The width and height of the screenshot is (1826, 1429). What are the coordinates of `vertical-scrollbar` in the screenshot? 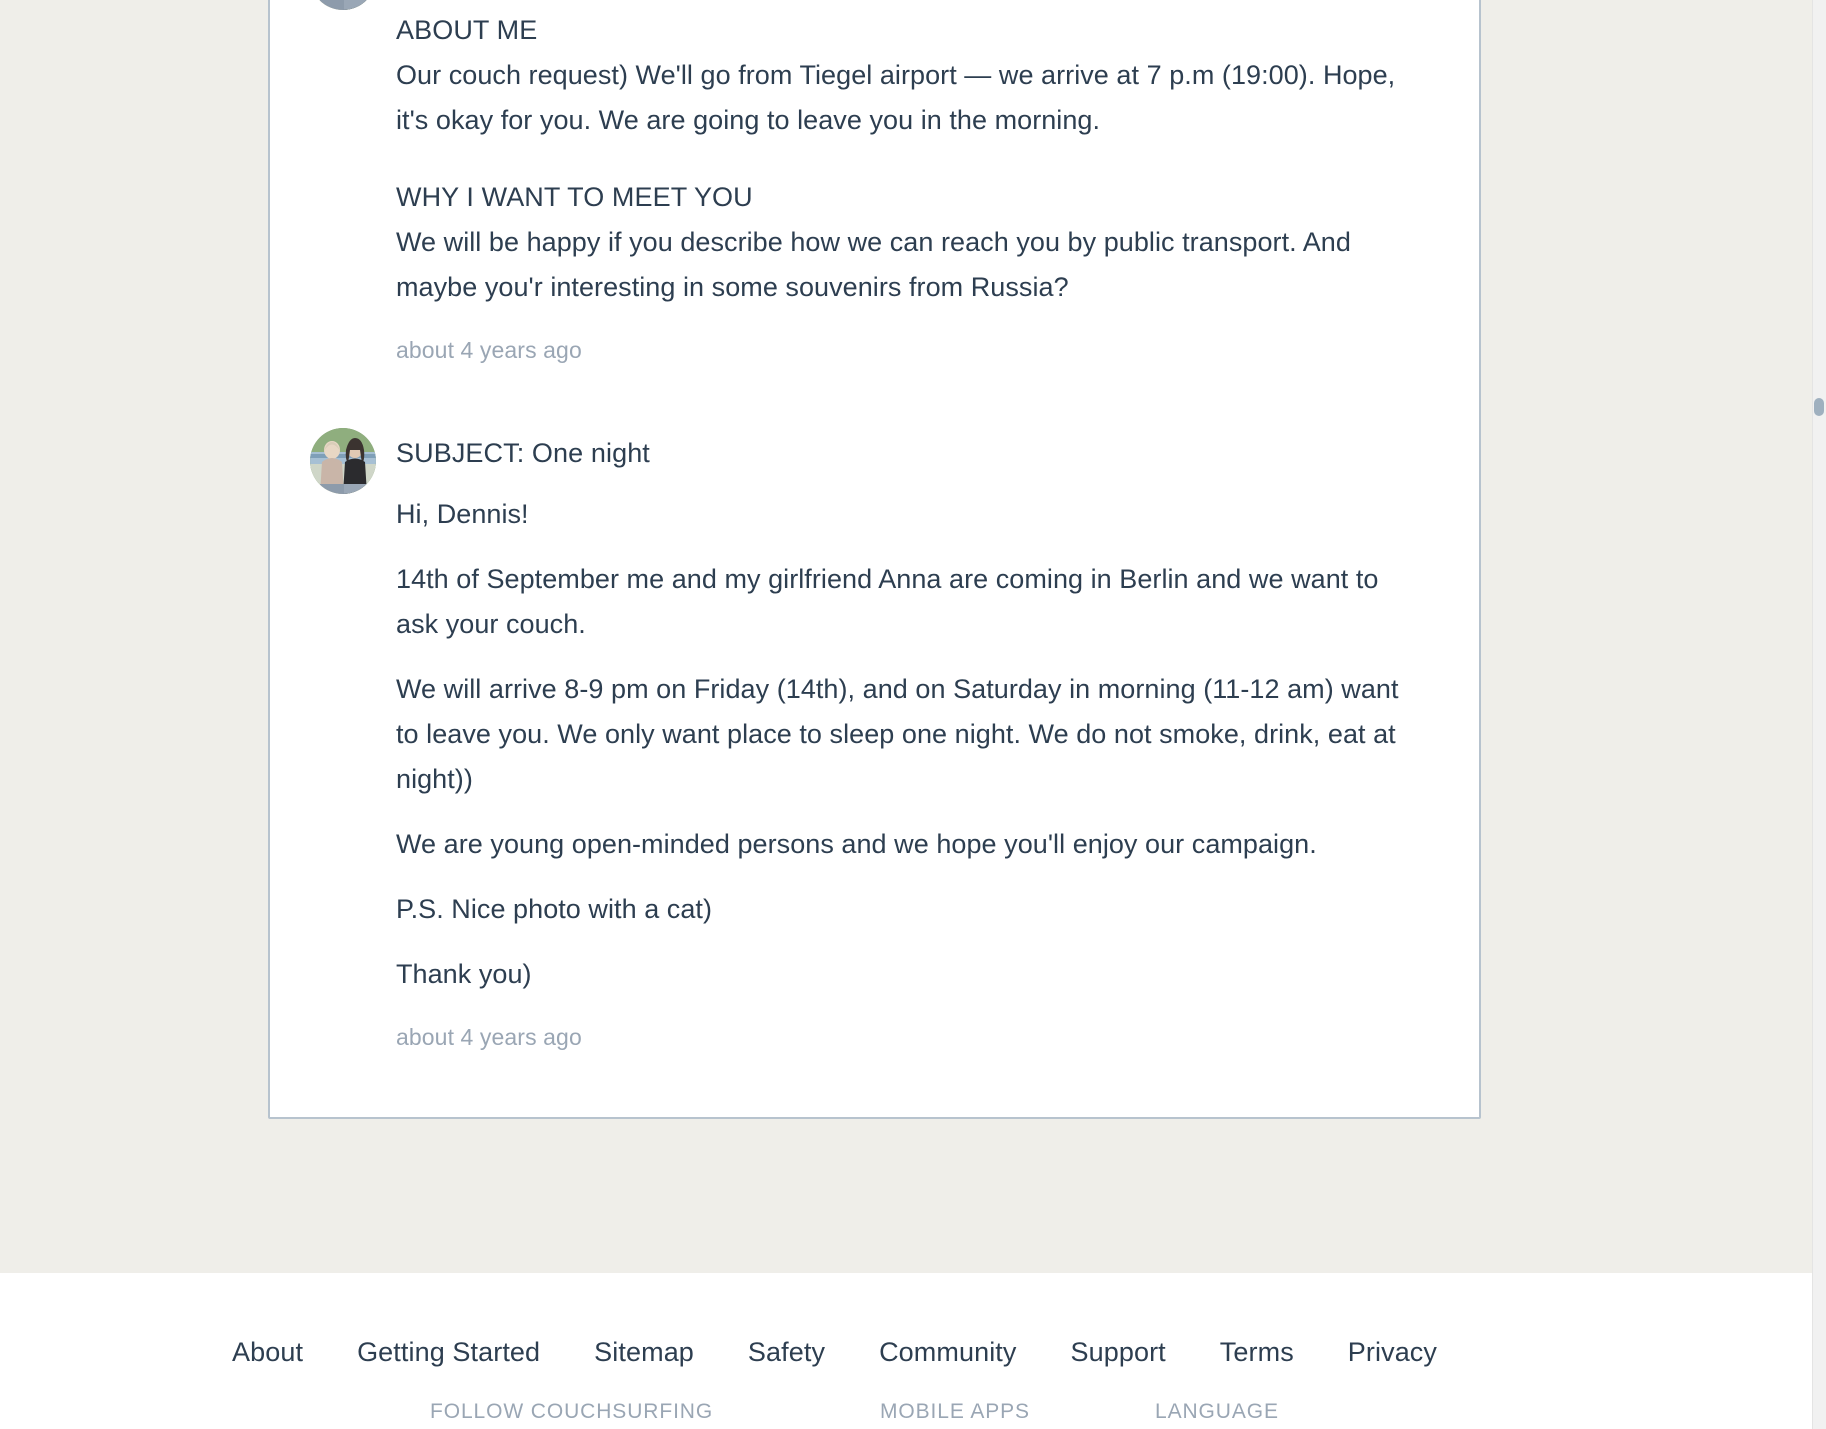 It's located at (1819, 714).